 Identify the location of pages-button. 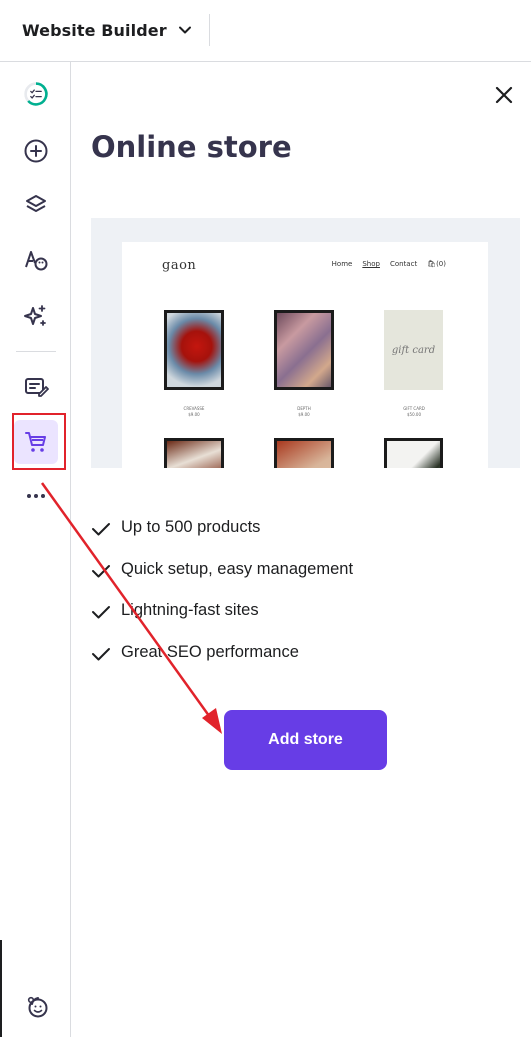
(36, 205).